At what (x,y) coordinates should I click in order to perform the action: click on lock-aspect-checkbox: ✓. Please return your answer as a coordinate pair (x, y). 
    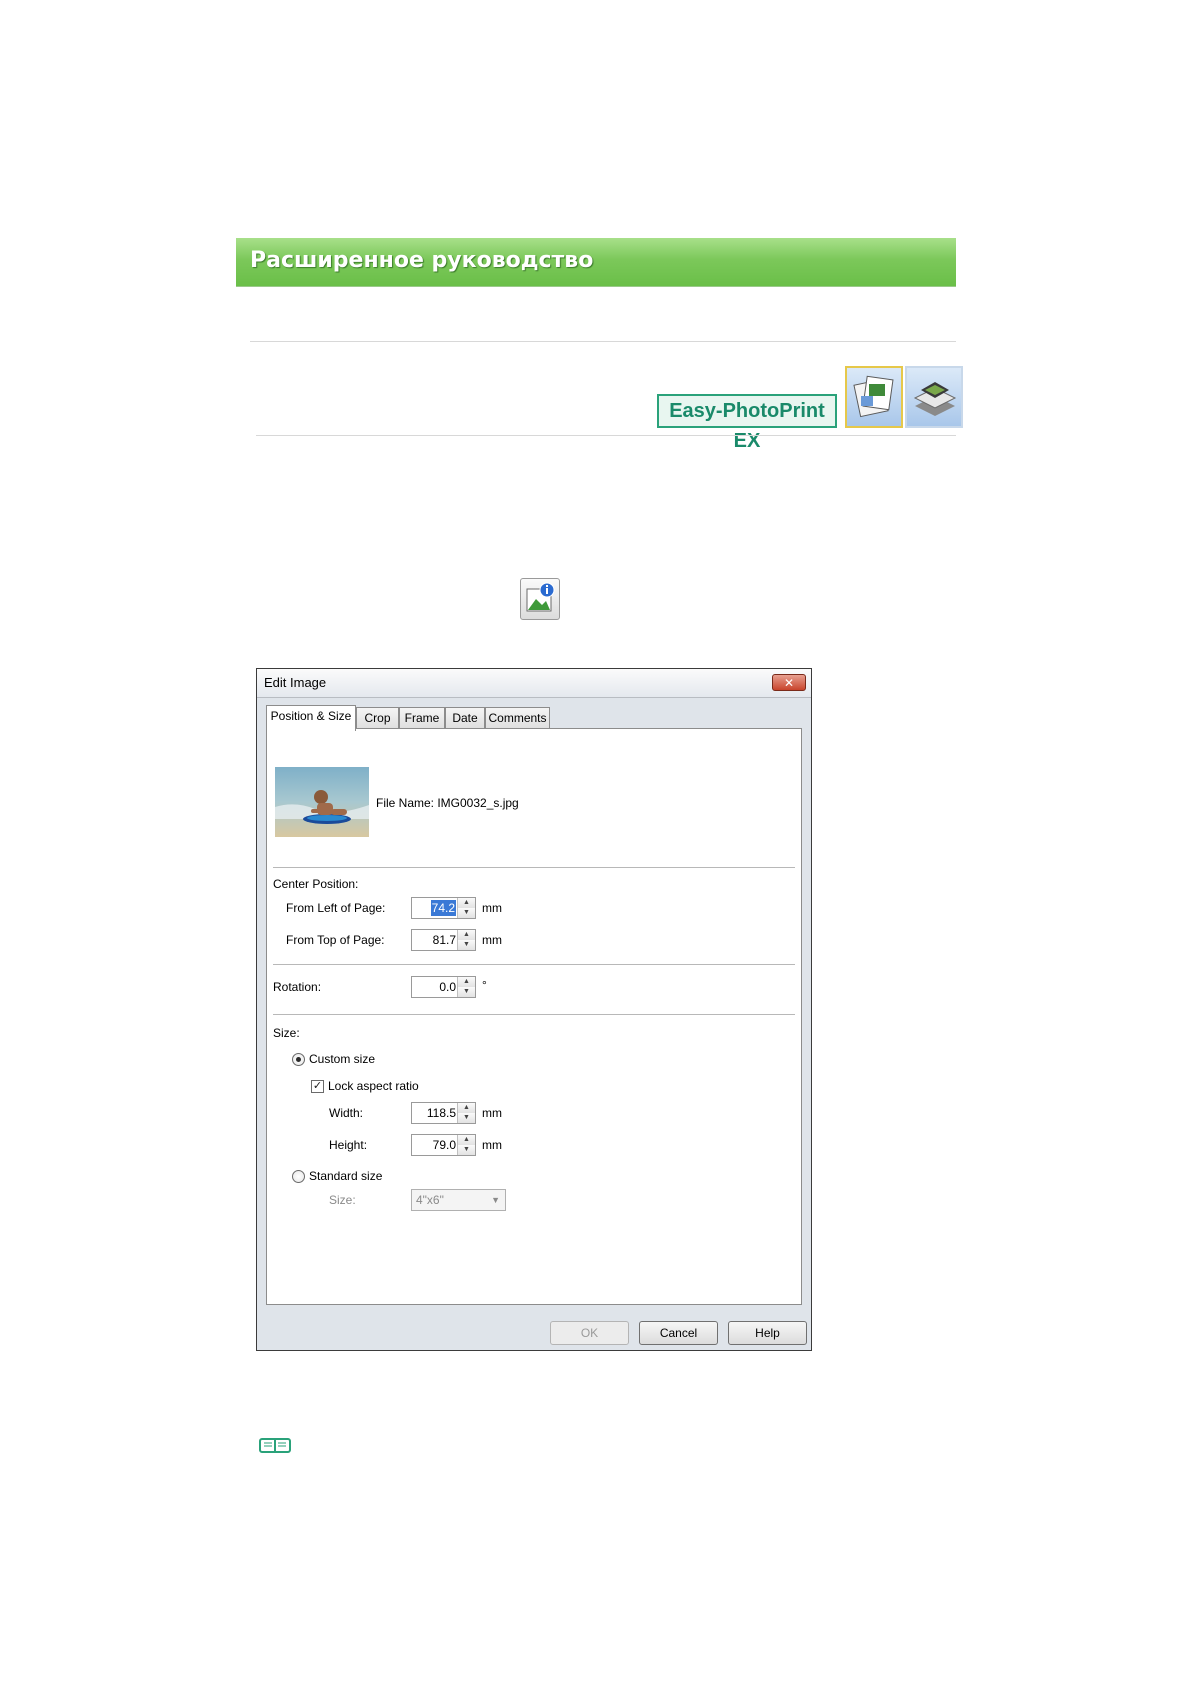
    Looking at the image, I should click on (317, 1086).